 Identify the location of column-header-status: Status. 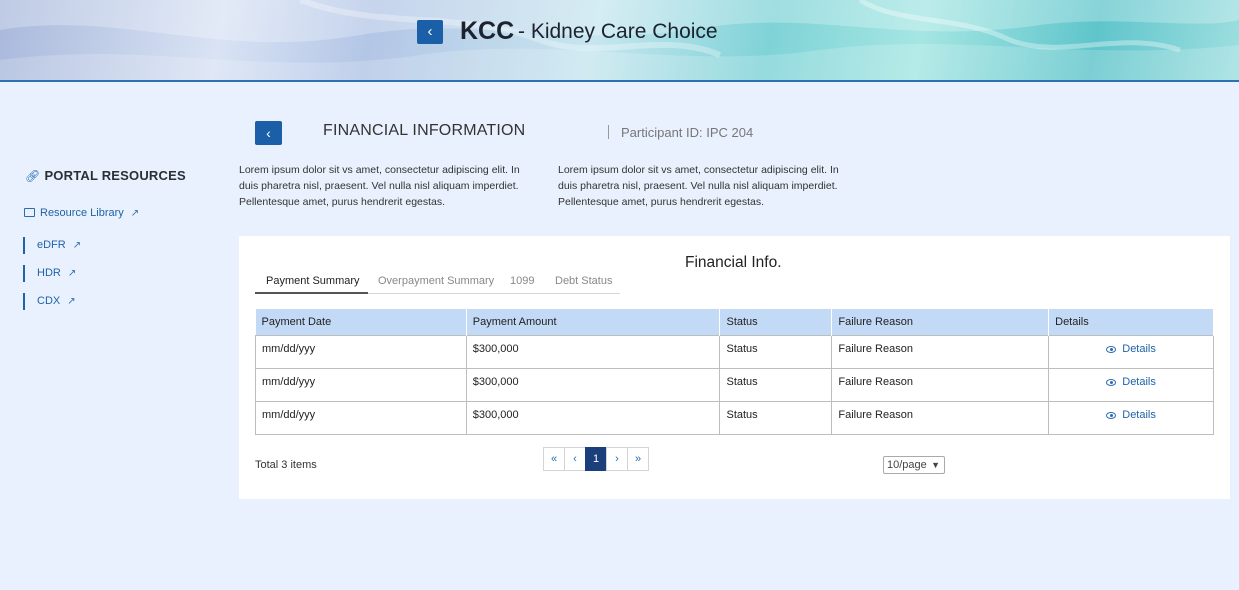
(776, 322).